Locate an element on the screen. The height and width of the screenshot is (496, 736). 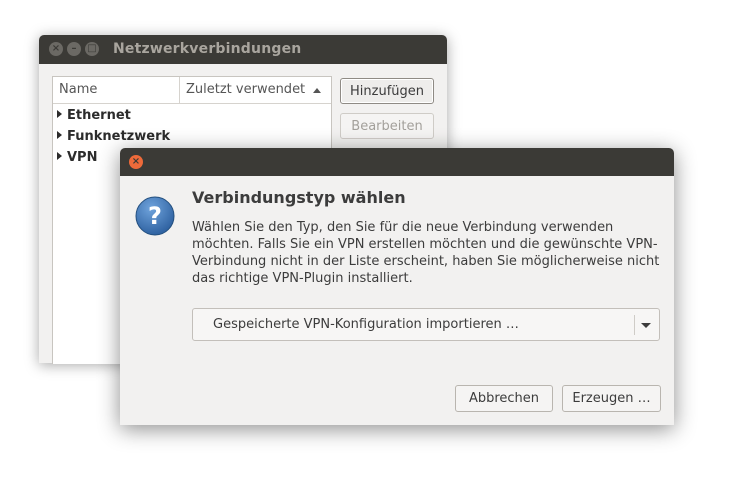
question-icon: ? is located at coordinates (155, 216).